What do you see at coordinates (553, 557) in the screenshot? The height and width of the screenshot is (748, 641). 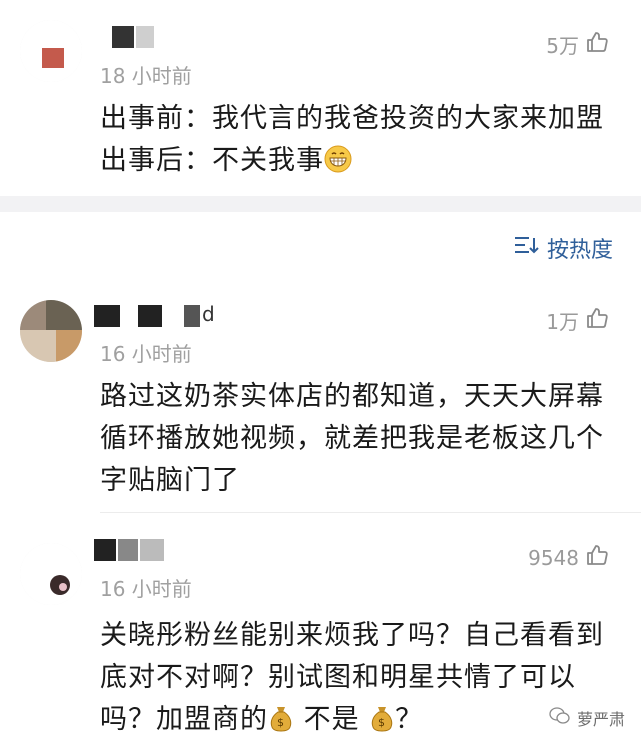 I see `like-count: 9548` at bounding box center [553, 557].